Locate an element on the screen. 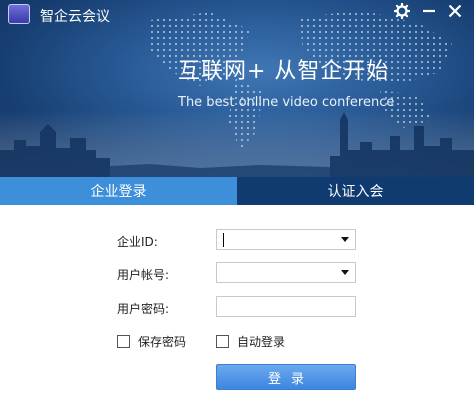  remember-password-checkbox: 保存密码 is located at coordinates (151, 341).